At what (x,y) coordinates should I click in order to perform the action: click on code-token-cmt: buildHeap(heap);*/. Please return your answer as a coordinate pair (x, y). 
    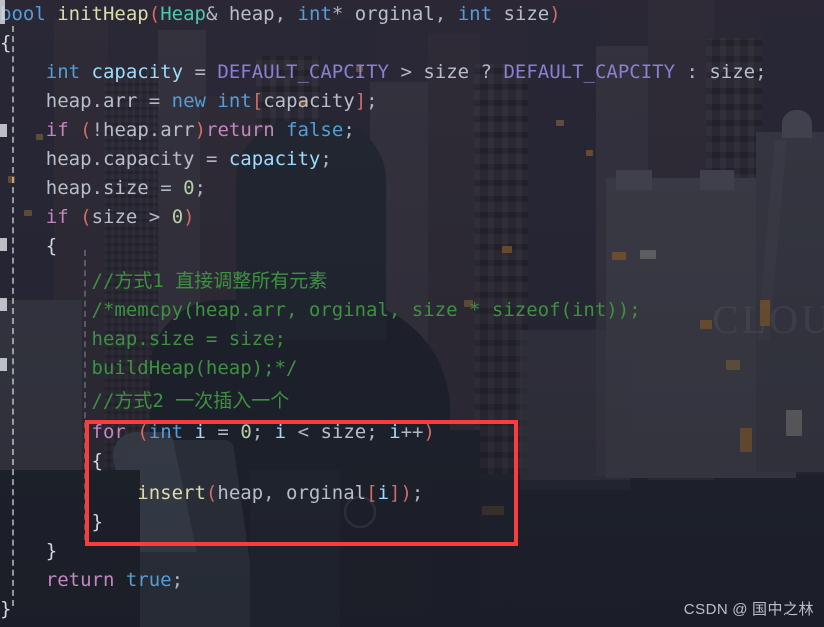
    Looking at the image, I should click on (194, 368).